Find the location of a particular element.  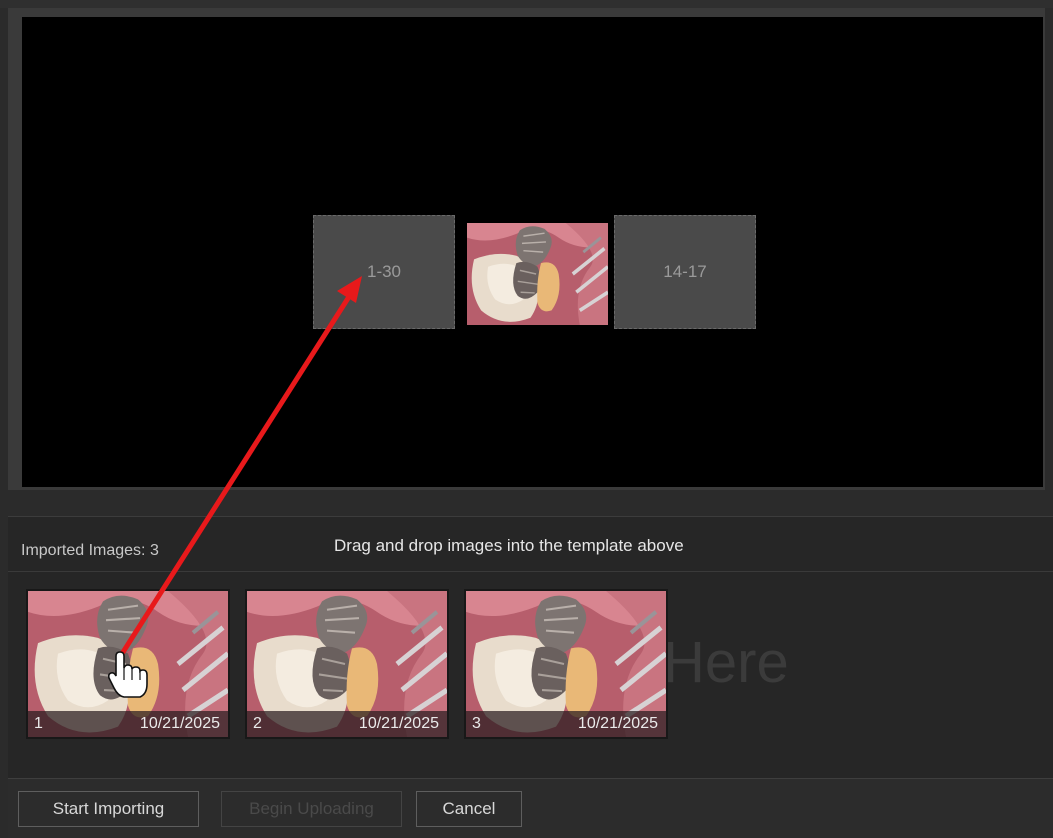

template-slot-14-17: 14-17 is located at coordinates (685, 272).